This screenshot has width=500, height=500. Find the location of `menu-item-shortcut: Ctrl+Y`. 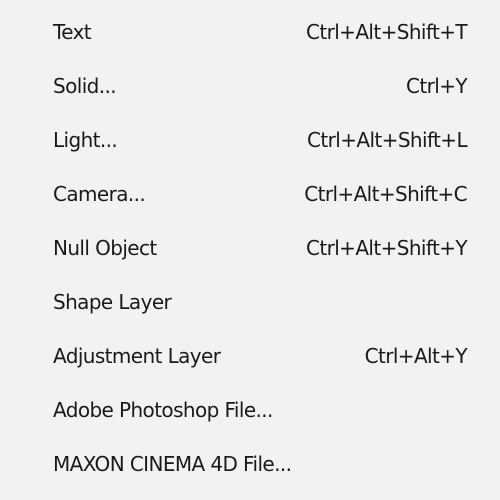

menu-item-shortcut: Ctrl+Y is located at coordinates (437, 86).